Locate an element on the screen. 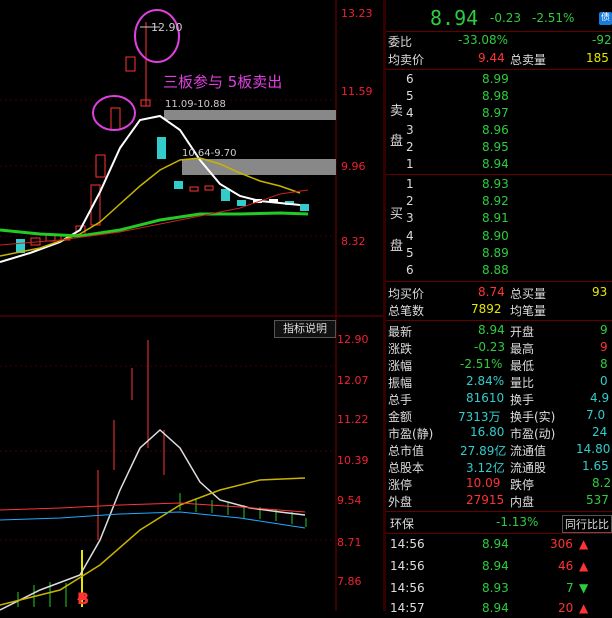 The width and height of the screenshot is (612, 618). stat-row: 市盈(静) 16.80 市盈(动) 24 is located at coordinates (498, 433).